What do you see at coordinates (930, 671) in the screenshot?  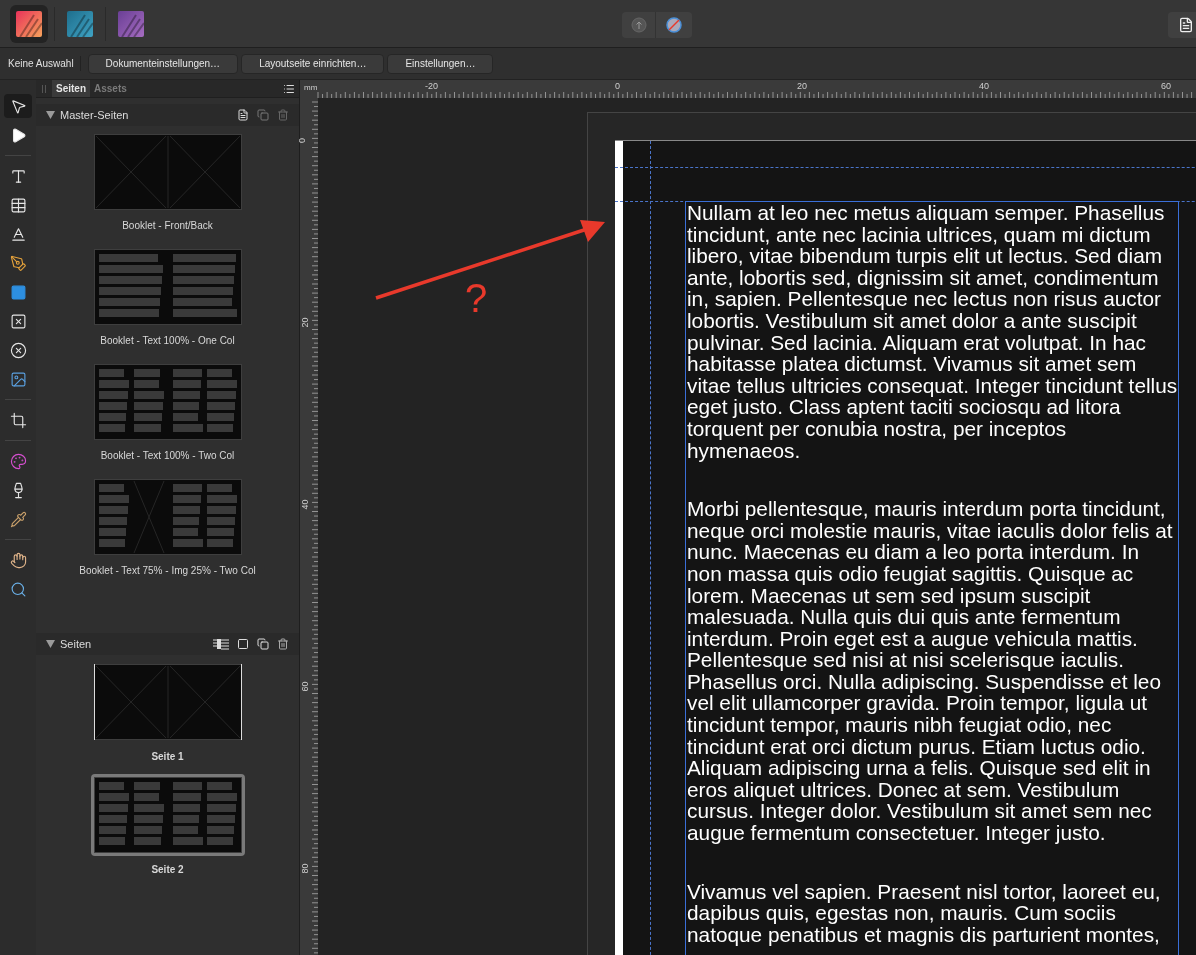 I see `body-paragraph: Morbi pellentesque, mauris interdum porta tincidunt, neque orci molestie mauris, vitae iaculis dolor felis at nunc. Maecenas eu diam a leo porta interdum. In non massa quis odio feugiat sagittis. Quisque ac lorem. Maecenas ut sem sed ipsum suscipit malesuada. Nulla quis dui quis ante fermentum interdum. Proin eget est a augue vehicula mattis. Pellentesque sed nisi at nisi scelerisque iaculis. Phasellus orci. Nulla adipiscing. Suspendisse et leo vel elit ullamcorper gravida. Proin tempor, ligula ut tincidunt tempor, mauris nibh feugiat odio, nec tincidunt erat orci dictum purus. Etiam luctus odio. Aliquam adipiscing urna a felis. Quisque sed elit in eros aliquet ultrices. Donec at sem. Vestibulum cursus. Integer dolor. Vestibulum sit amet sem nec augue fermentum consectetuer. Integer justo.` at bounding box center [930, 671].